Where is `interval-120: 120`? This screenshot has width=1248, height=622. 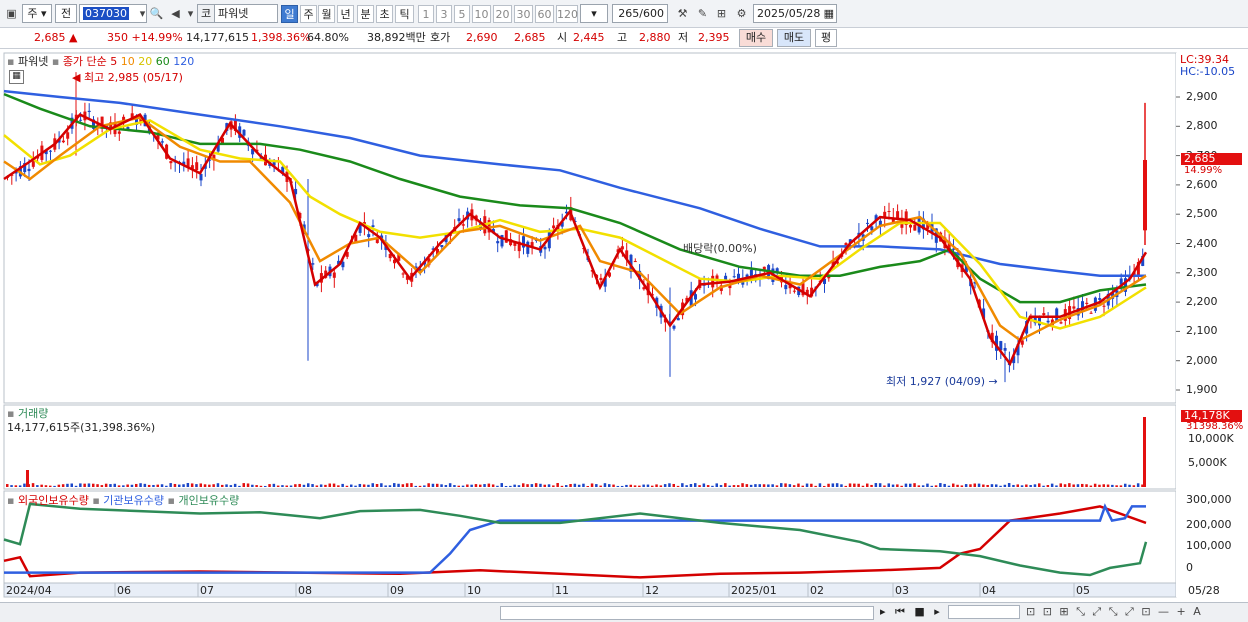
interval-120: 120 is located at coordinates (567, 14).